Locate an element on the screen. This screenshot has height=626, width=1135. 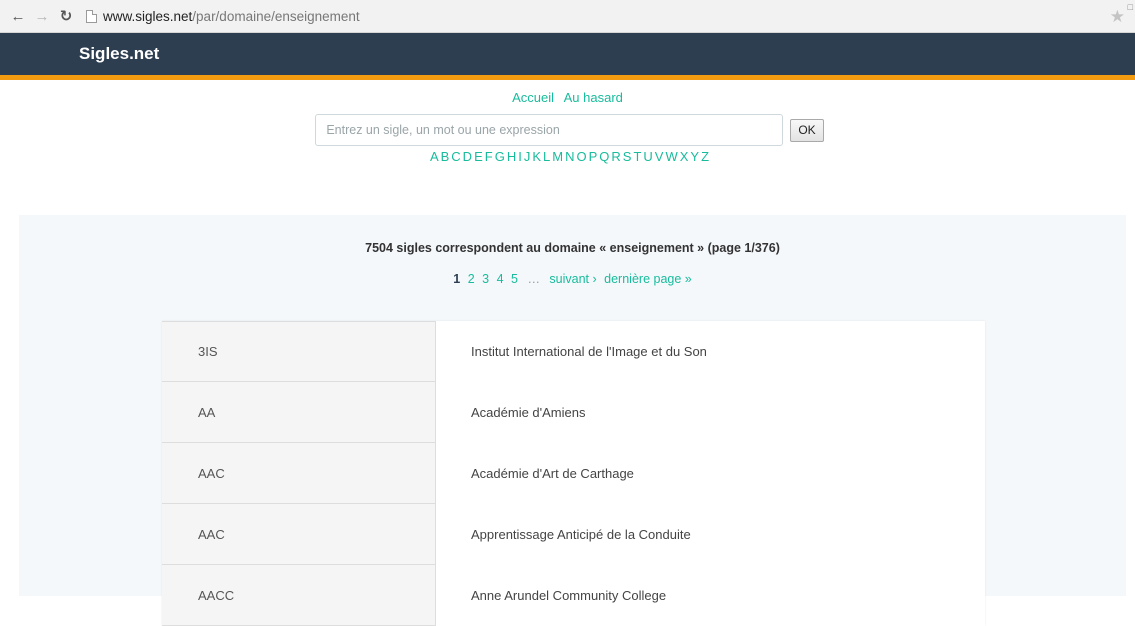
pagination-next: suivant › is located at coordinates (572, 279).